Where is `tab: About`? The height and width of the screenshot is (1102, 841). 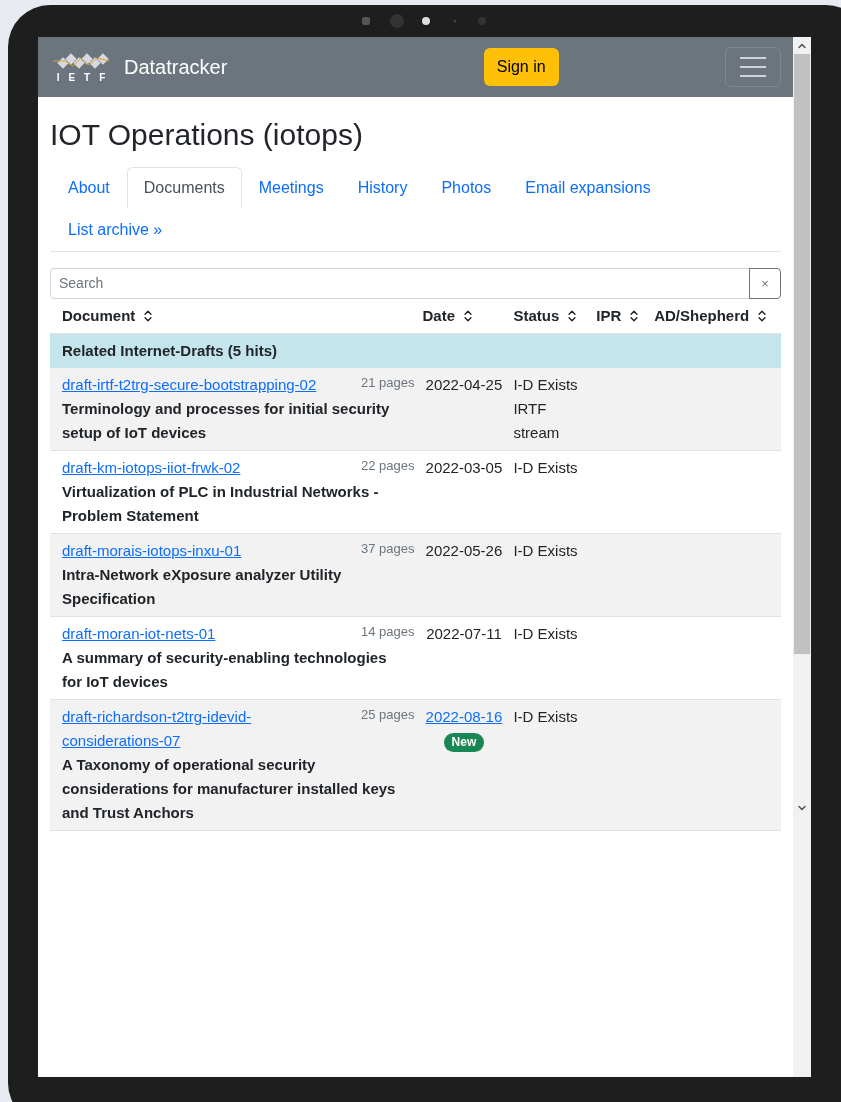
tab: About is located at coordinates (89, 188).